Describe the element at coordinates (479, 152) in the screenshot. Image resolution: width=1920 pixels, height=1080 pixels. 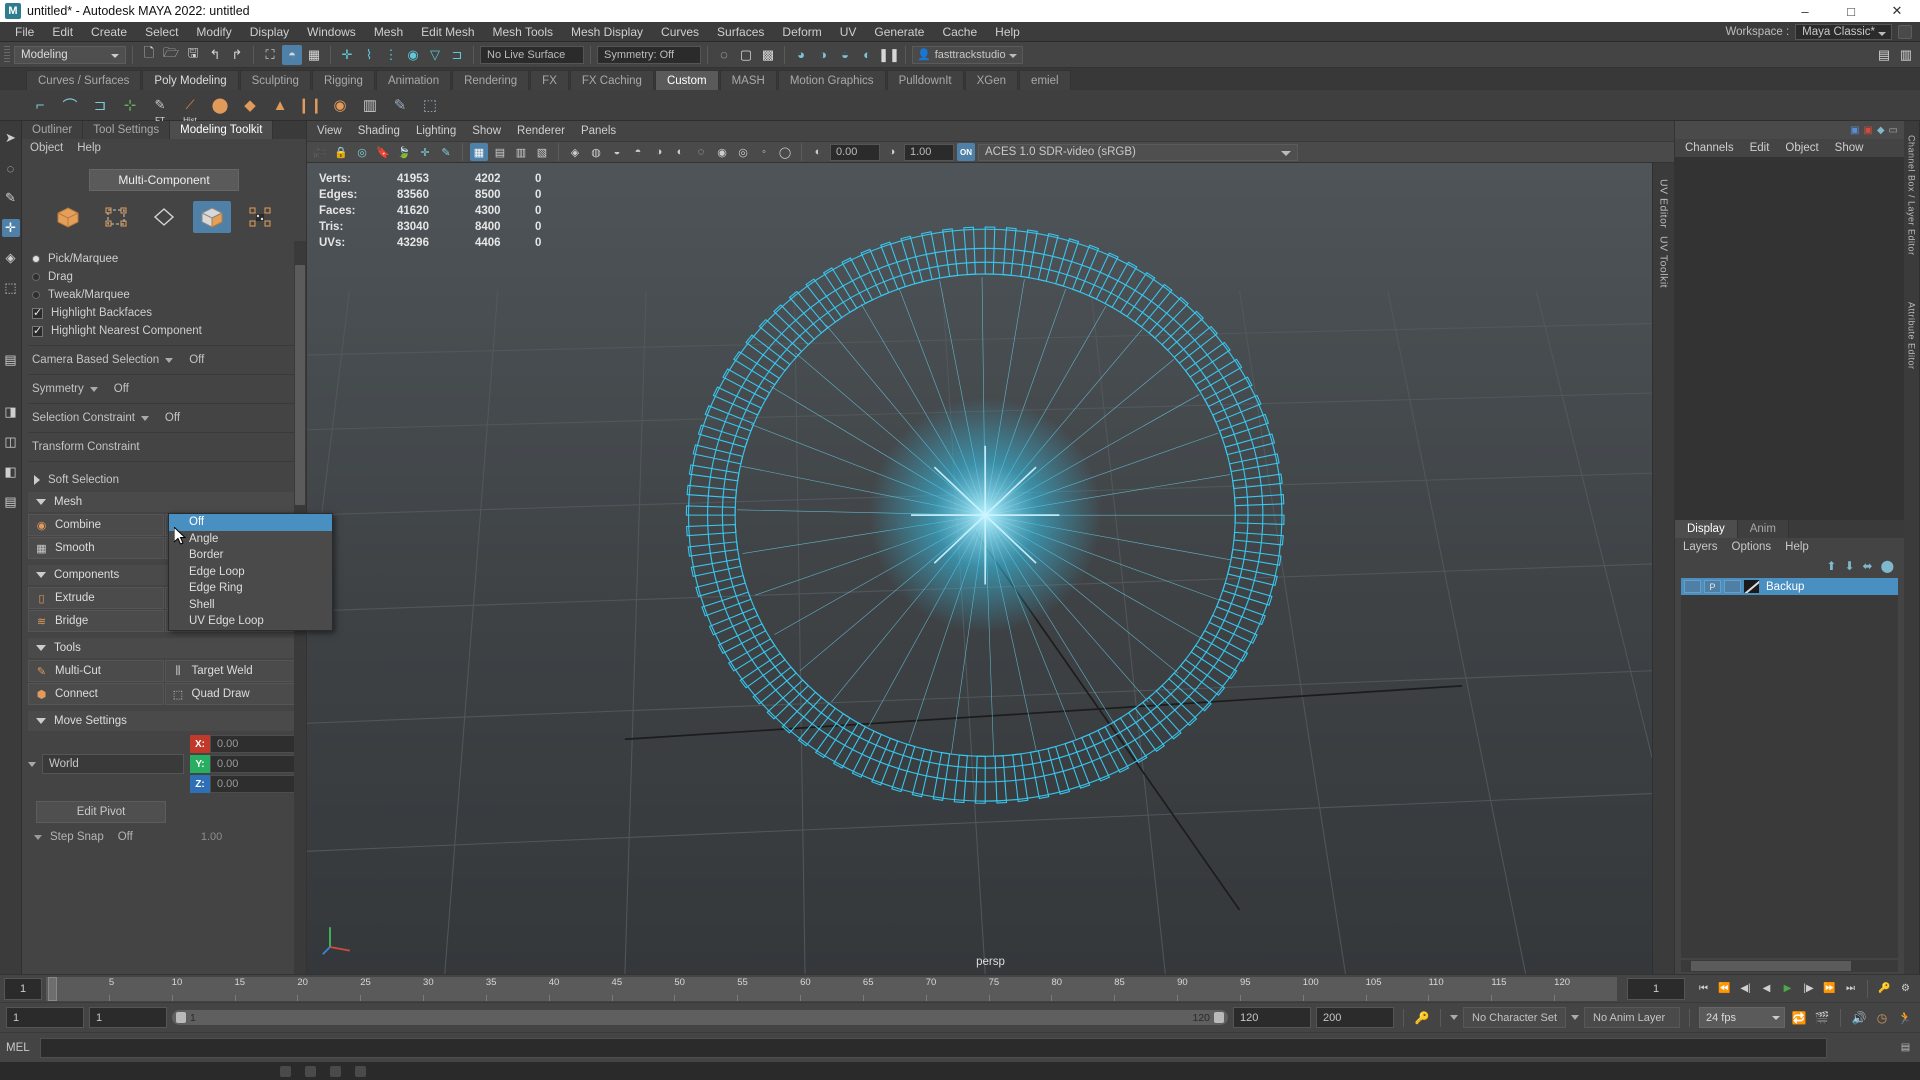
I see `grid-display-icon: ▦` at that location.